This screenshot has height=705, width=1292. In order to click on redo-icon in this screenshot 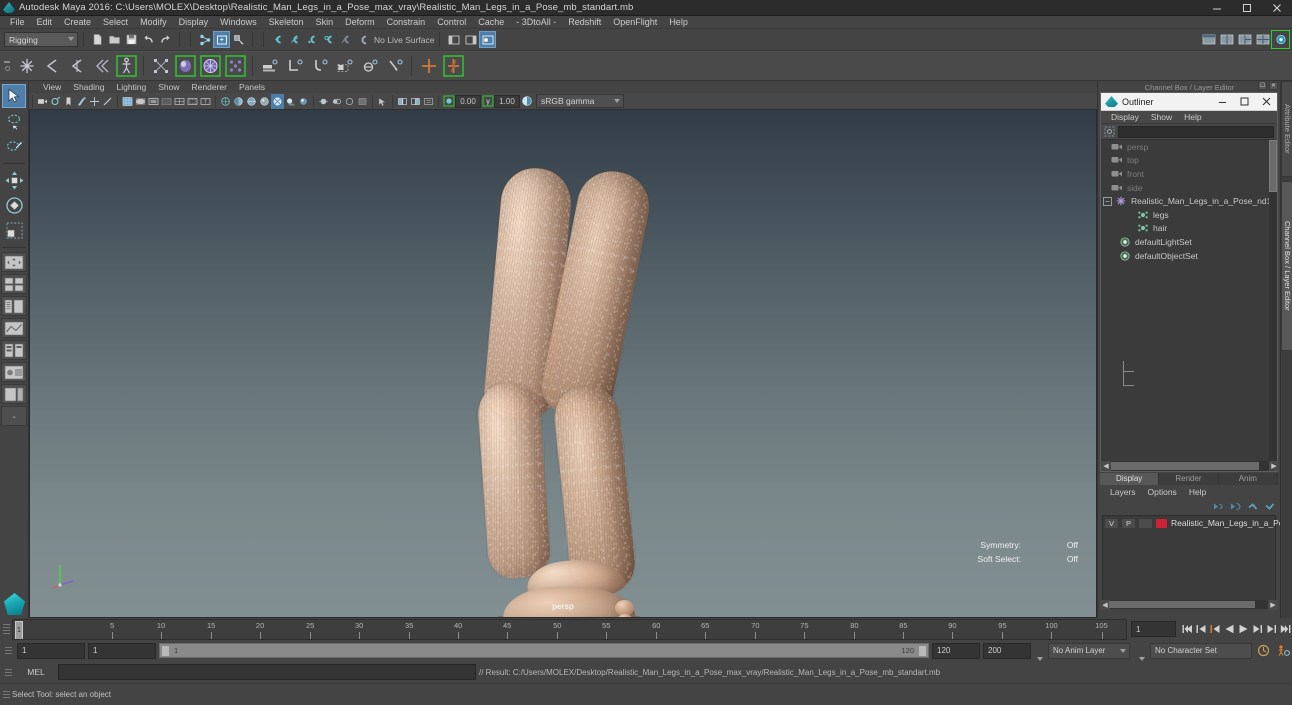, I will do `click(165, 39)`.